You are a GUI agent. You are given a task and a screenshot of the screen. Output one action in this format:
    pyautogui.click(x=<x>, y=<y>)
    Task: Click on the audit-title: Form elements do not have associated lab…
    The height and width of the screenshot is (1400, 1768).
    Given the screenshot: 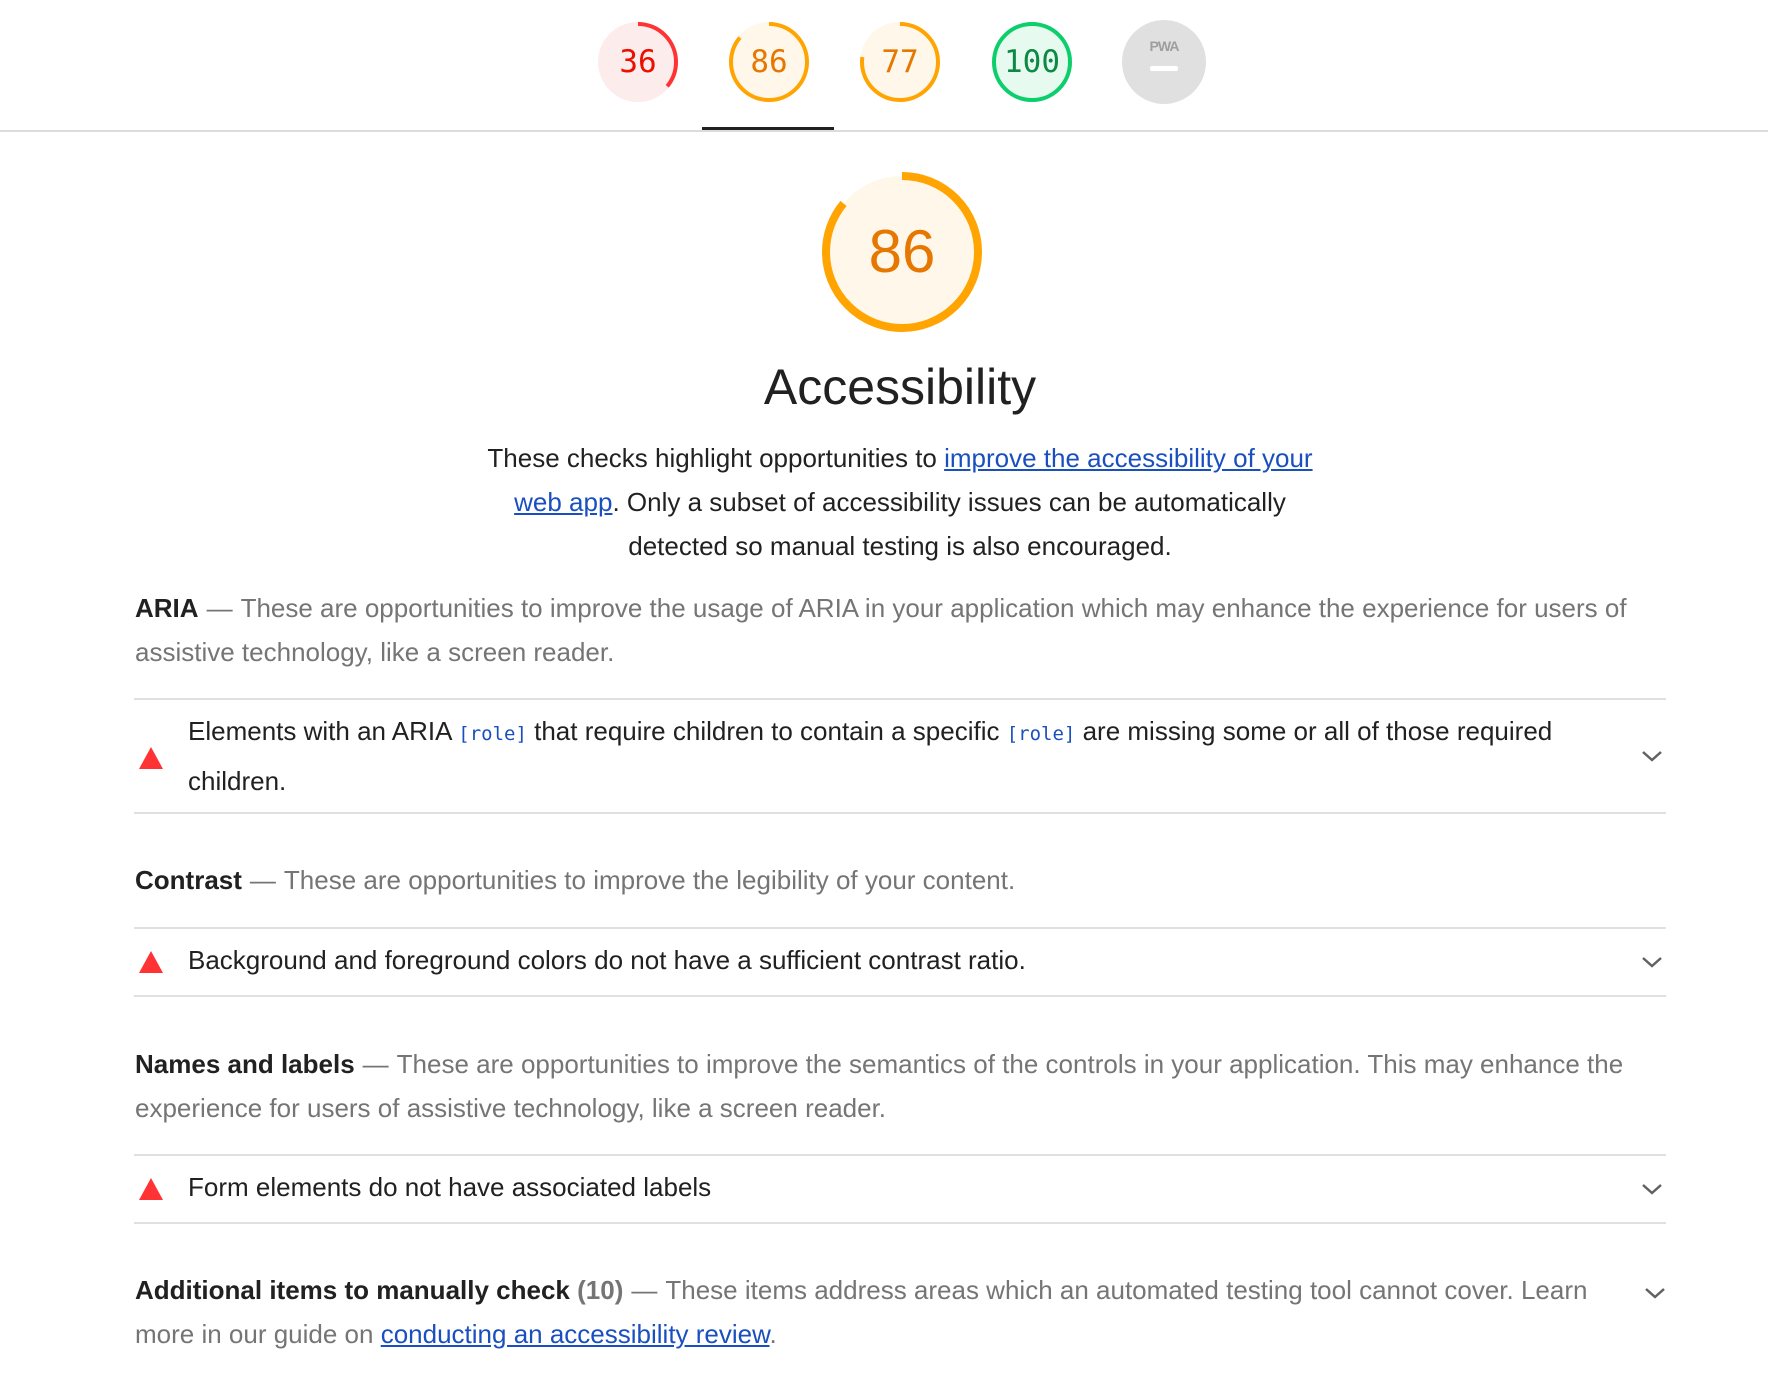 What is the action you would take?
    pyautogui.click(x=450, y=1187)
    